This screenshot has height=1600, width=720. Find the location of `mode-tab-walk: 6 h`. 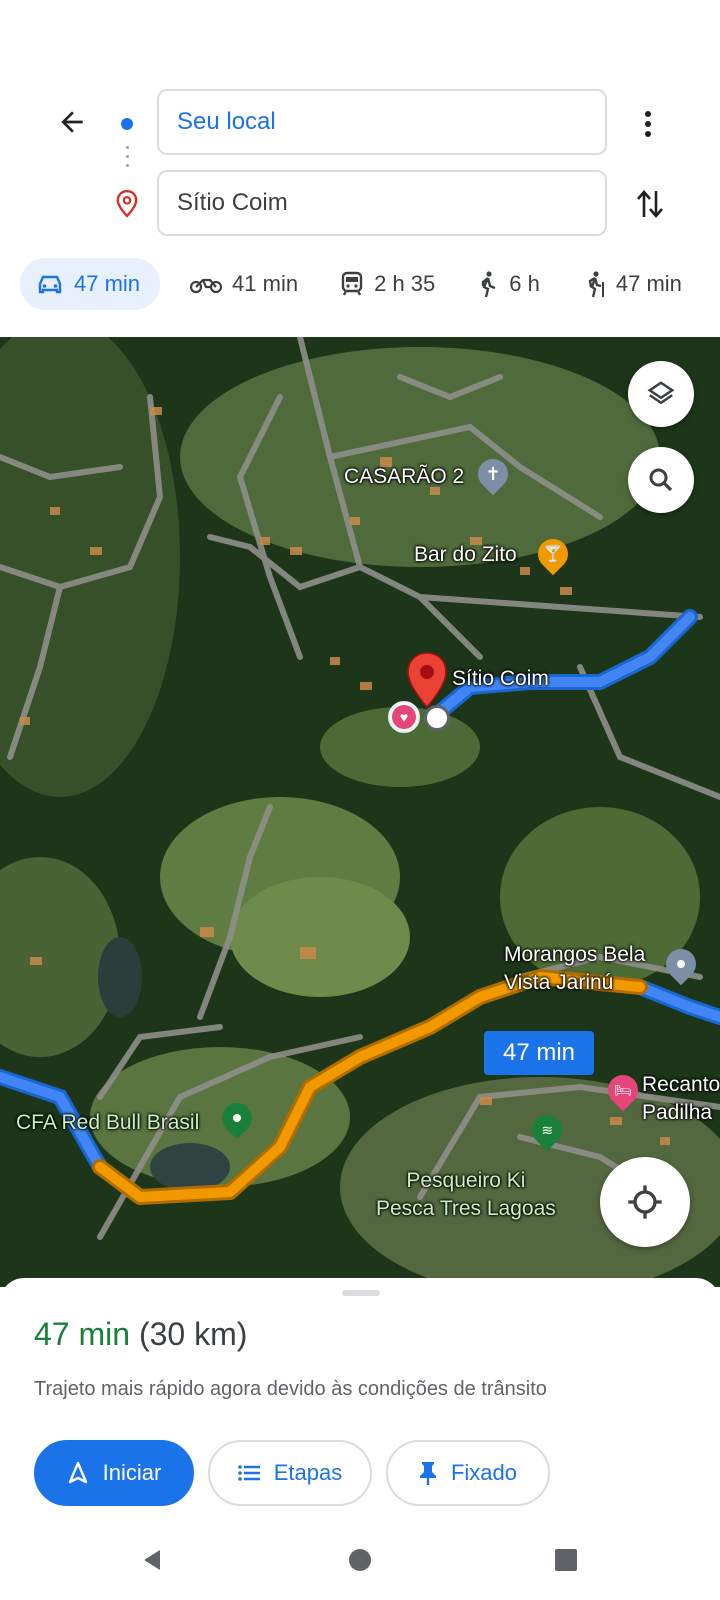

mode-tab-walk: 6 h is located at coordinates (508, 284).